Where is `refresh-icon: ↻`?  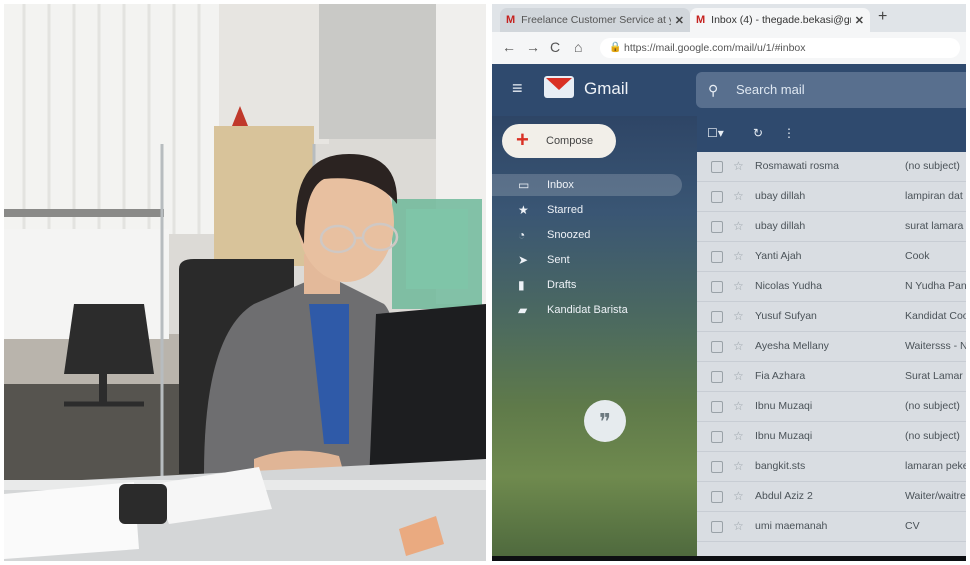 refresh-icon: ↻ is located at coordinates (758, 133).